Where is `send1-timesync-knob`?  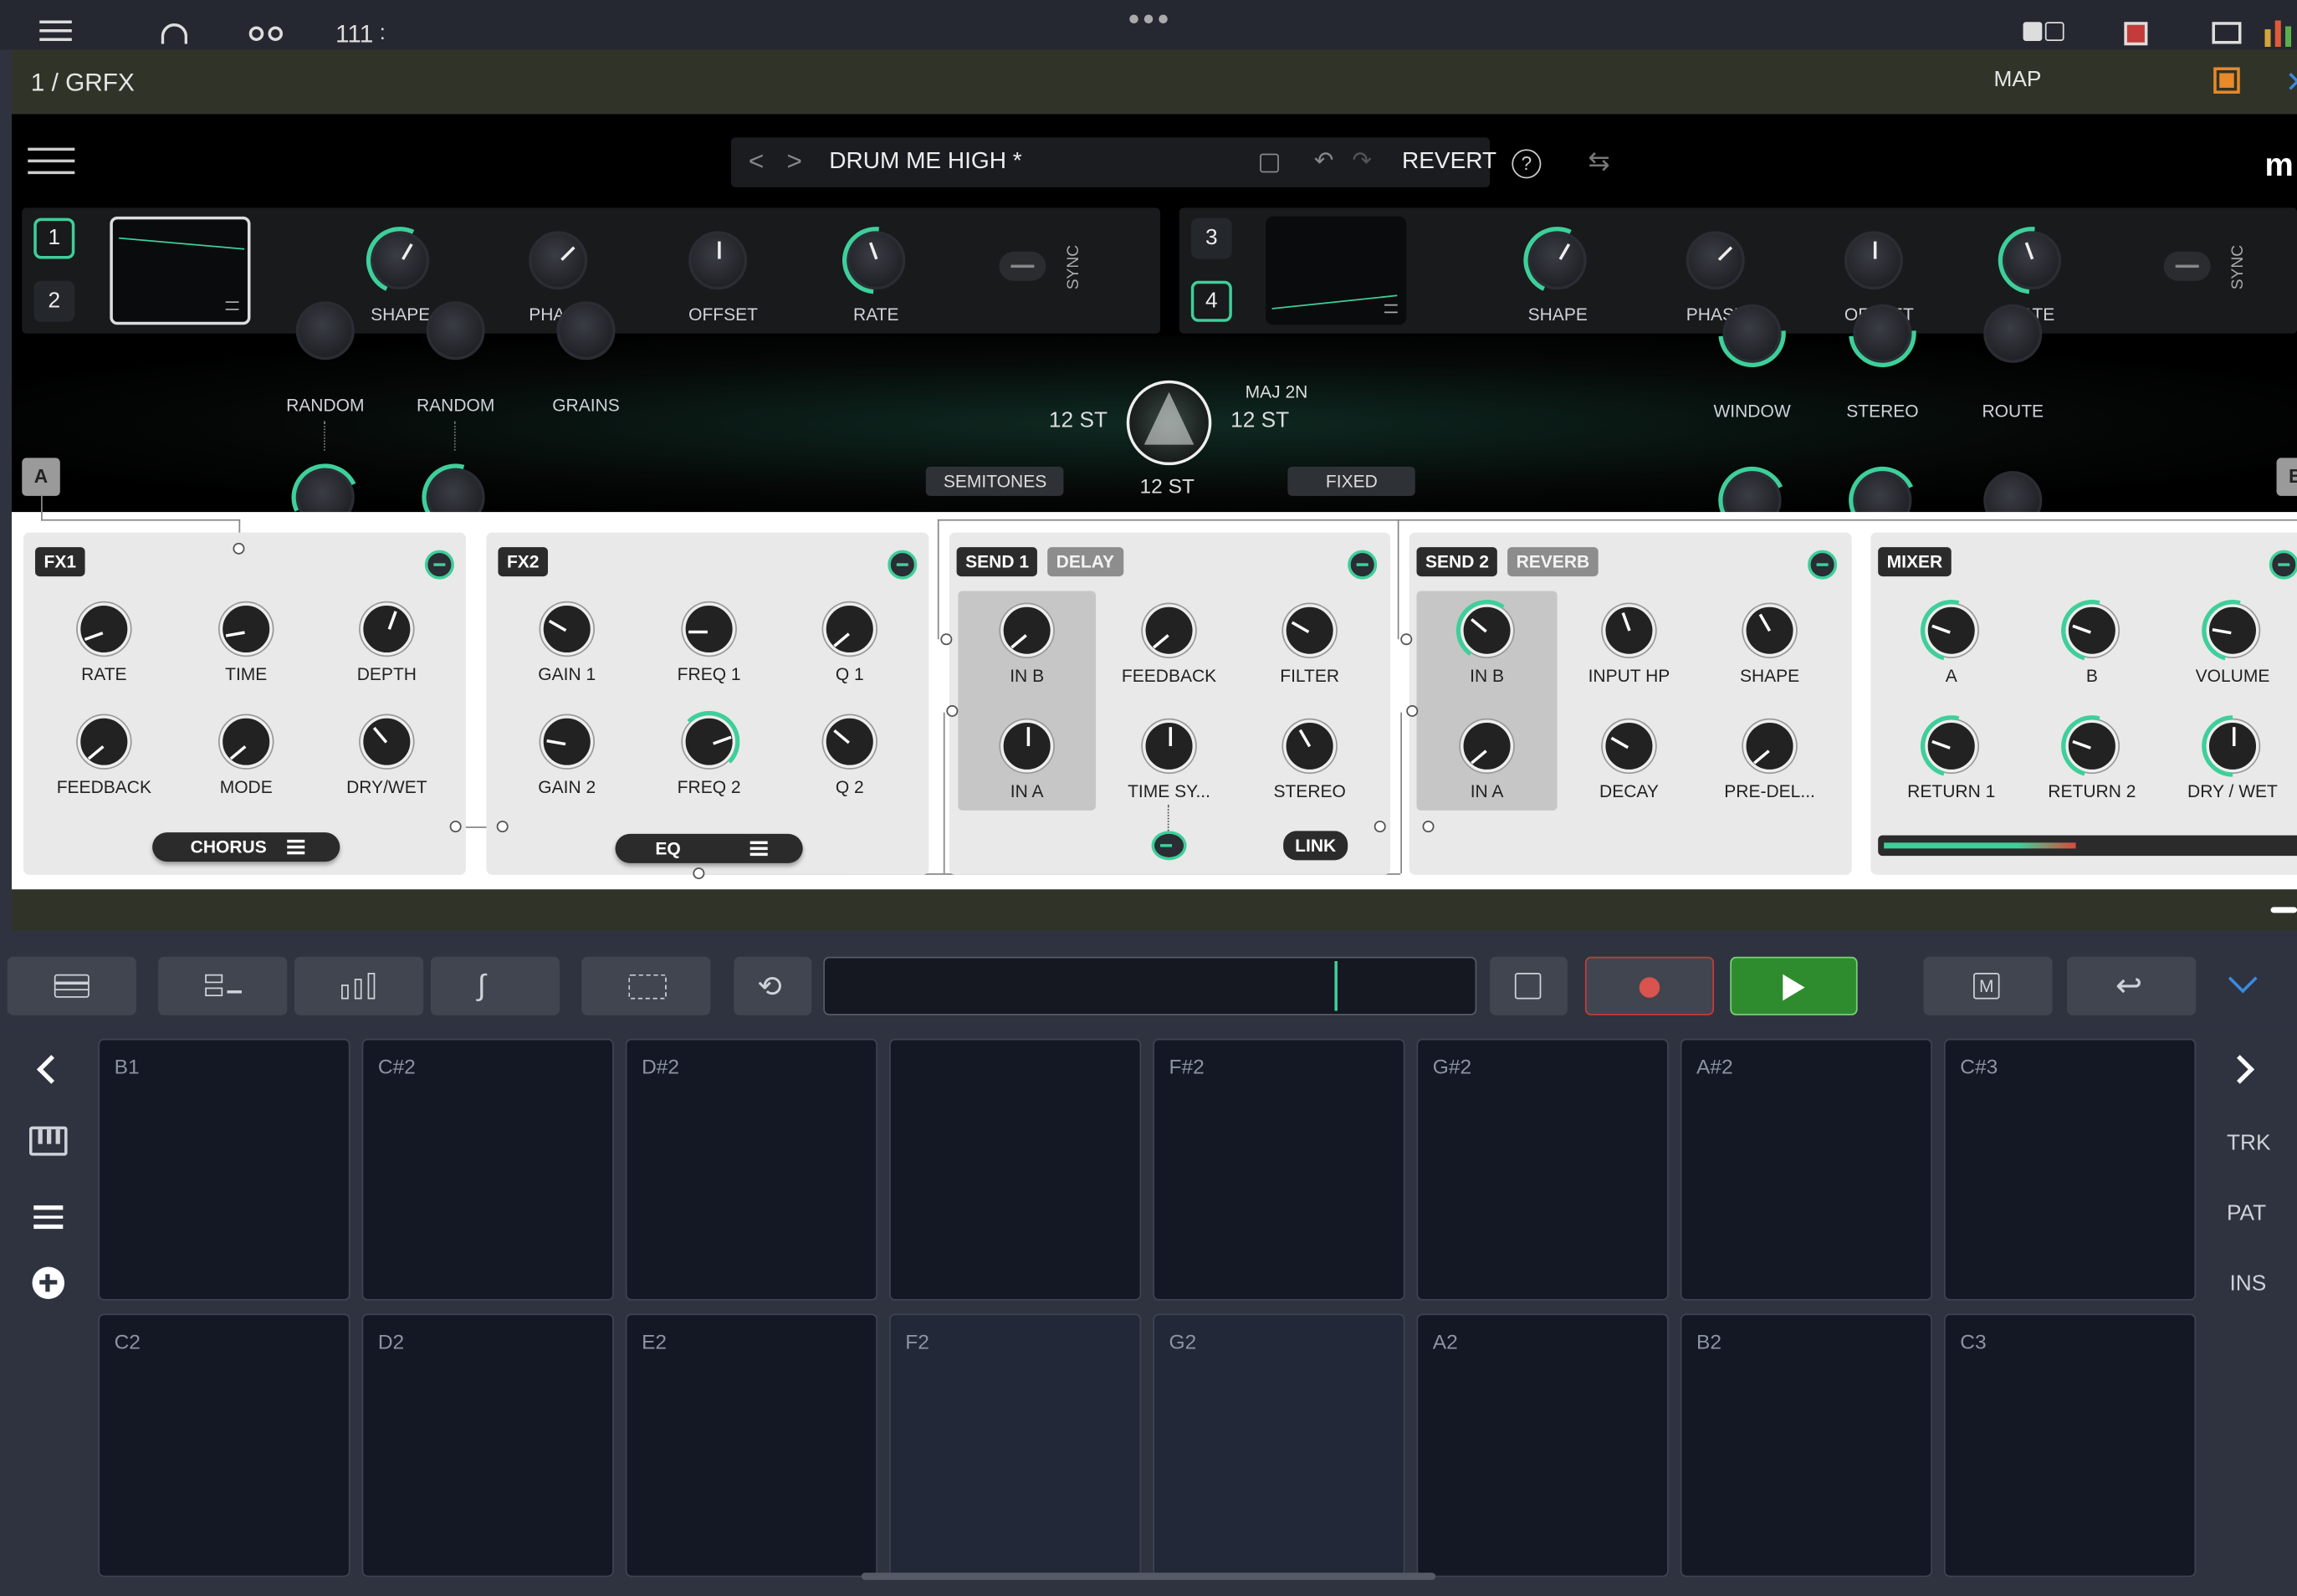 send1-timesync-knob is located at coordinates (1169, 746).